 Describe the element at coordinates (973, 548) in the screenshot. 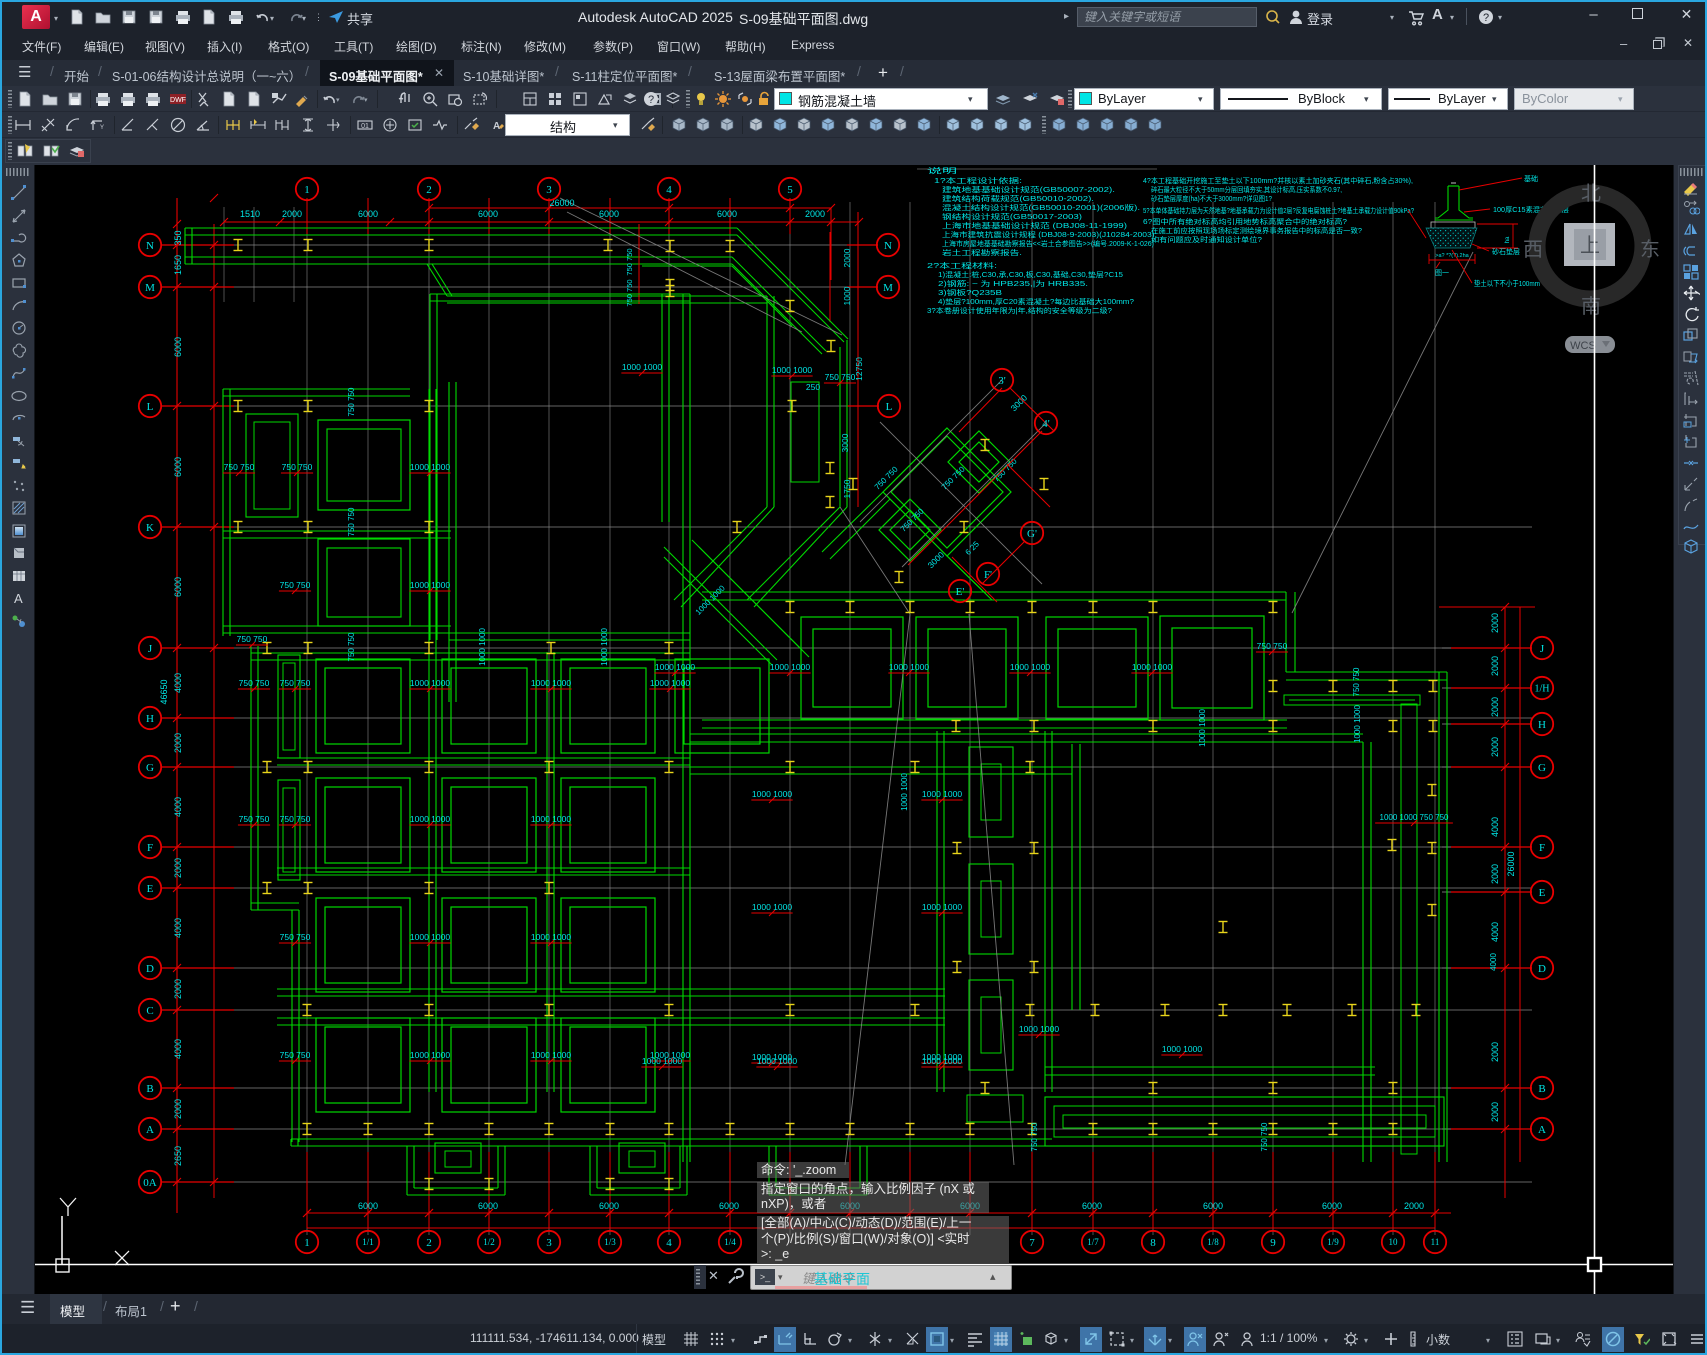

I see `svg-text: 6 25` at that location.